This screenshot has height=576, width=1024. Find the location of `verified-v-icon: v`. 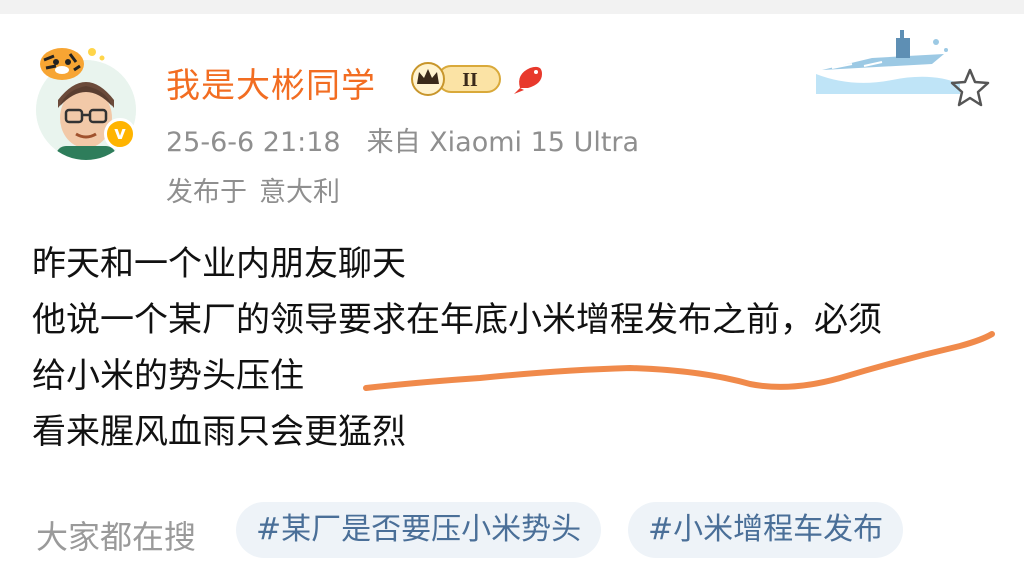

verified-v-icon: v is located at coordinates (120, 134).